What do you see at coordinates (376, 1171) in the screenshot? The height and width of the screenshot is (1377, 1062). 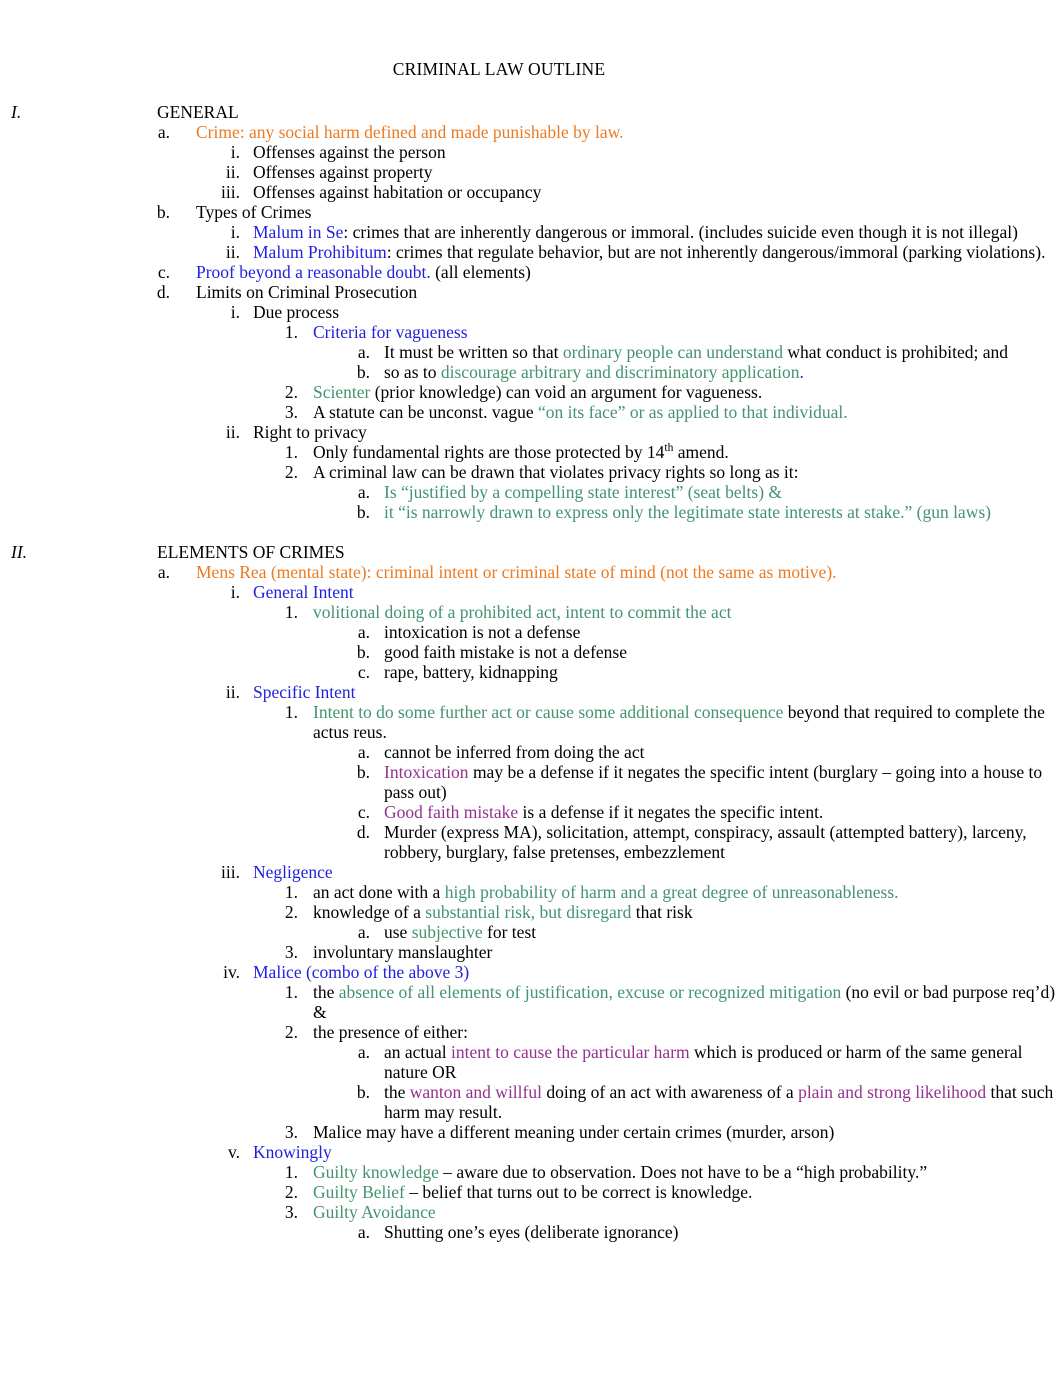 I see `highlight-guilty-knowledge: Guilty knowledge` at bounding box center [376, 1171].